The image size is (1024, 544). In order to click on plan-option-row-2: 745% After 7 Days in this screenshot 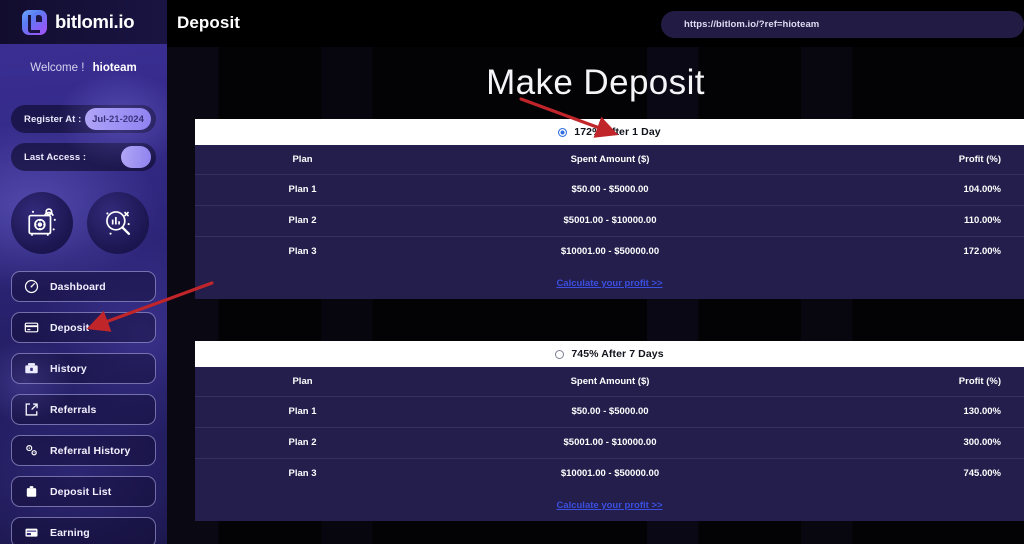, I will do `click(609, 354)`.